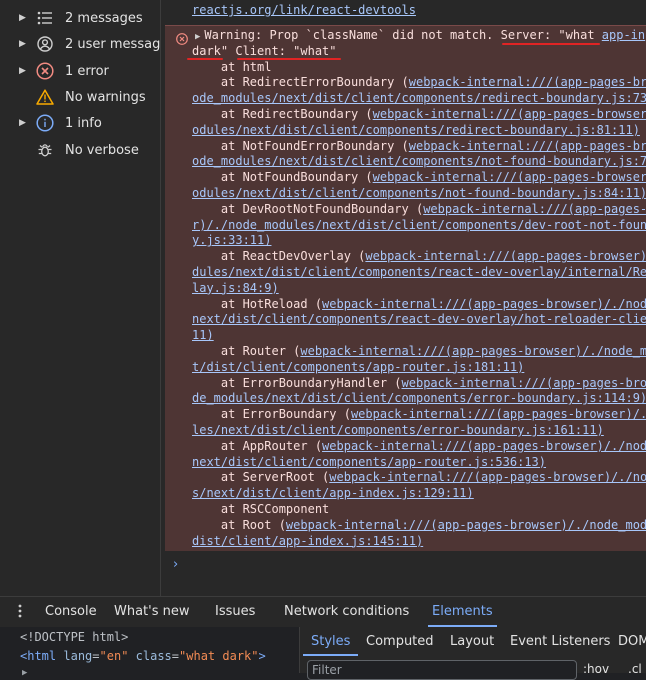  I want to click on user-circle-icon, so click(45, 44).